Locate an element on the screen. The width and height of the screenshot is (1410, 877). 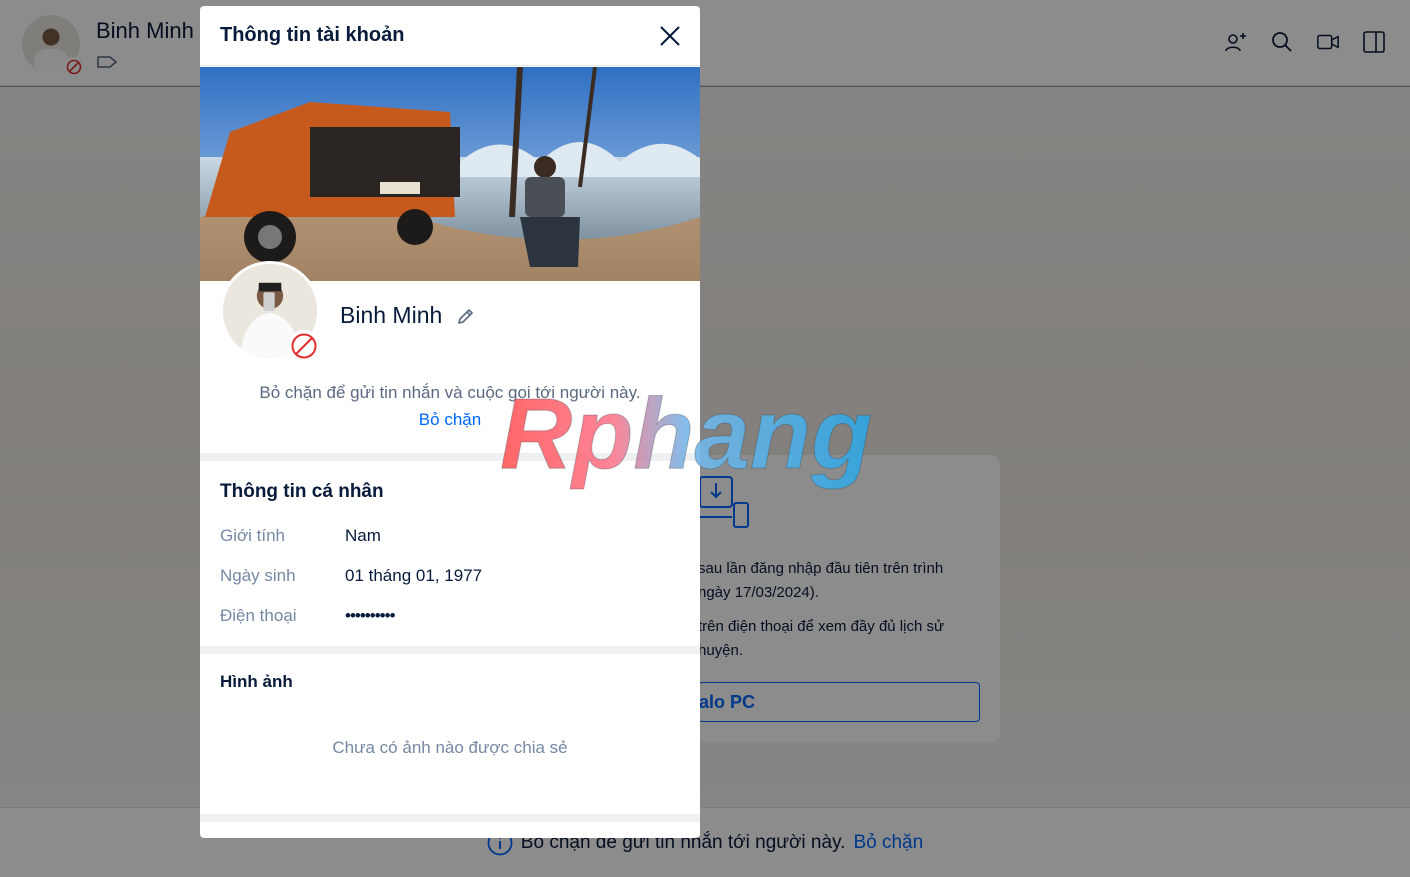
birthday-label: Ngày sinh is located at coordinates (258, 575).